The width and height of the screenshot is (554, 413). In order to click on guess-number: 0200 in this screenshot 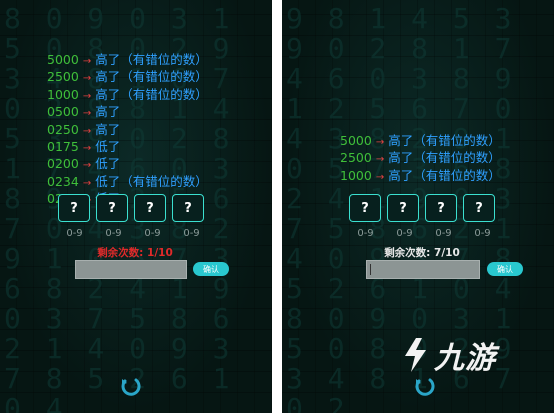, I will do `click(63, 164)`.